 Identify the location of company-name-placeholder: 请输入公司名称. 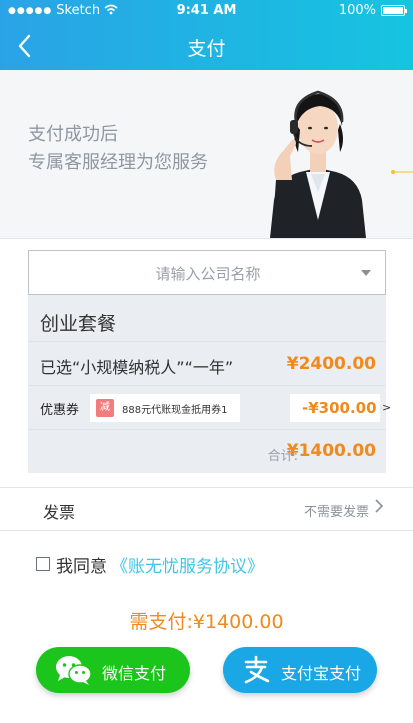
(208, 274).